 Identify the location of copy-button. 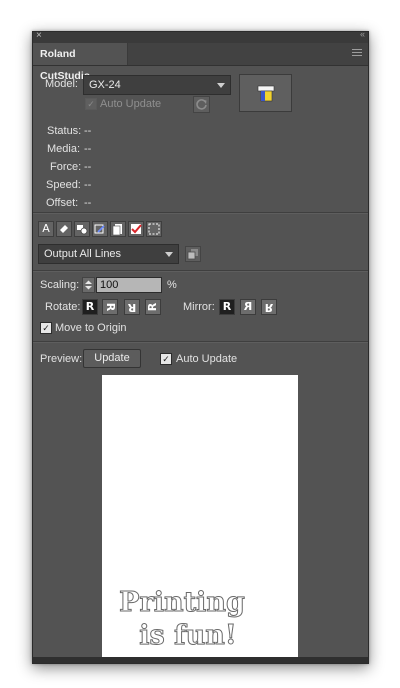
(193, 254).